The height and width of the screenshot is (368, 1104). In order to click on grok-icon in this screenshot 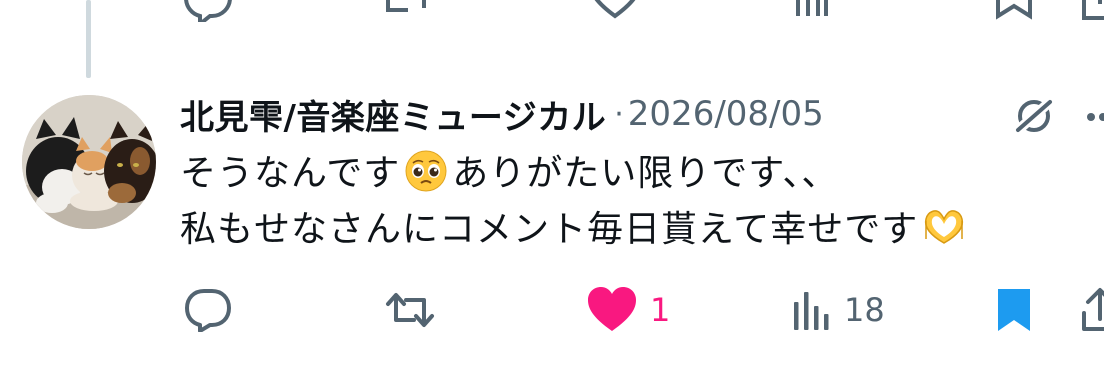, I will do `click(1034, 116)`.